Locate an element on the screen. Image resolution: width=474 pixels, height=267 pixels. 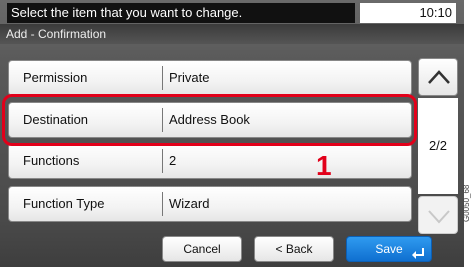
row-value: 2 is located at coordinates (173, 160).